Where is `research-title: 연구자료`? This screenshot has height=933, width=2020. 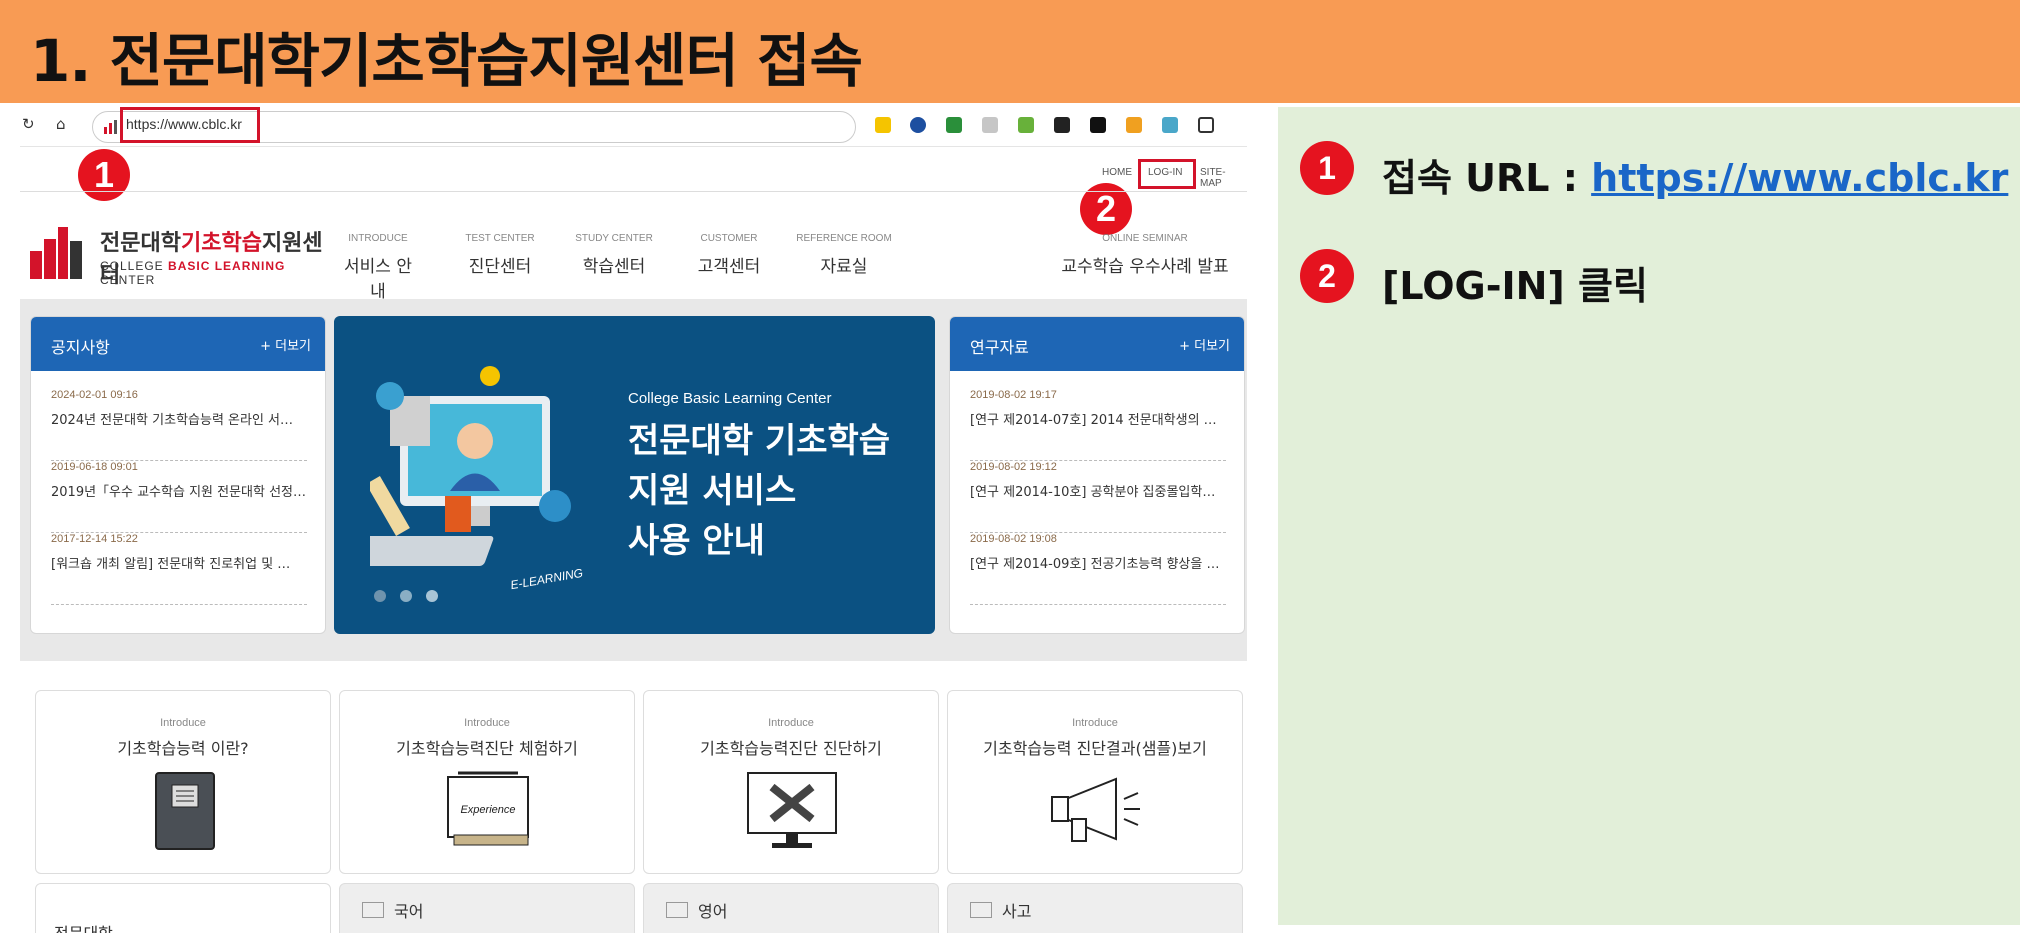 research-title: 연구자료 is located at coordinates (999, 347).